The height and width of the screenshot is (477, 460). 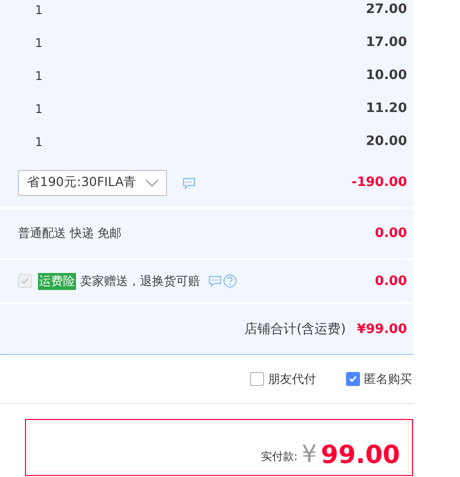 I want to click on item-price: 11.20, so click(x=386, y=108).